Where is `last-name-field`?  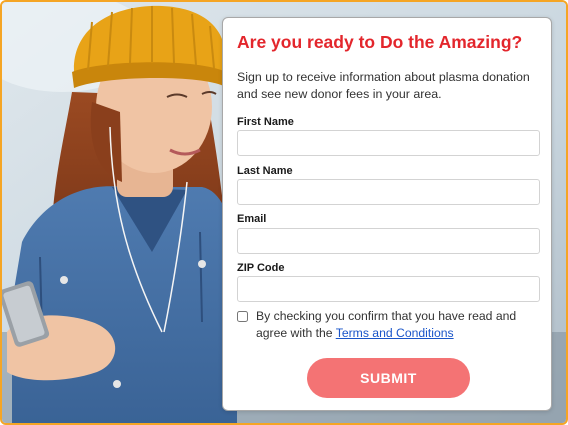
last-name-field is located at coordinates (388, 192).